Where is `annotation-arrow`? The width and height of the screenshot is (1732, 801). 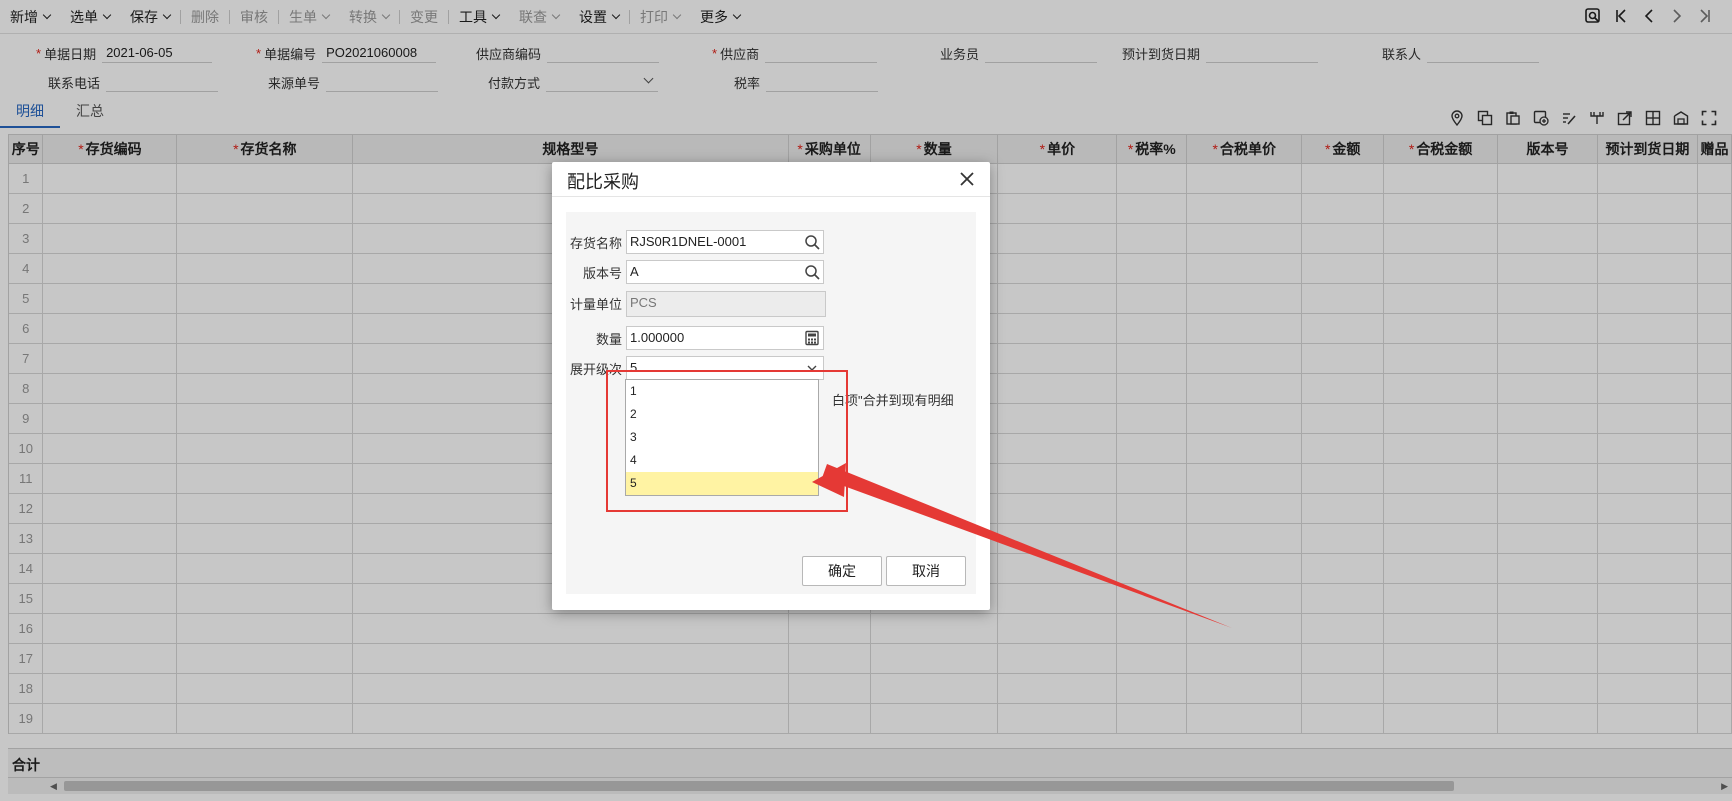 annotation-arrow is located at coordinates (1022, 545).